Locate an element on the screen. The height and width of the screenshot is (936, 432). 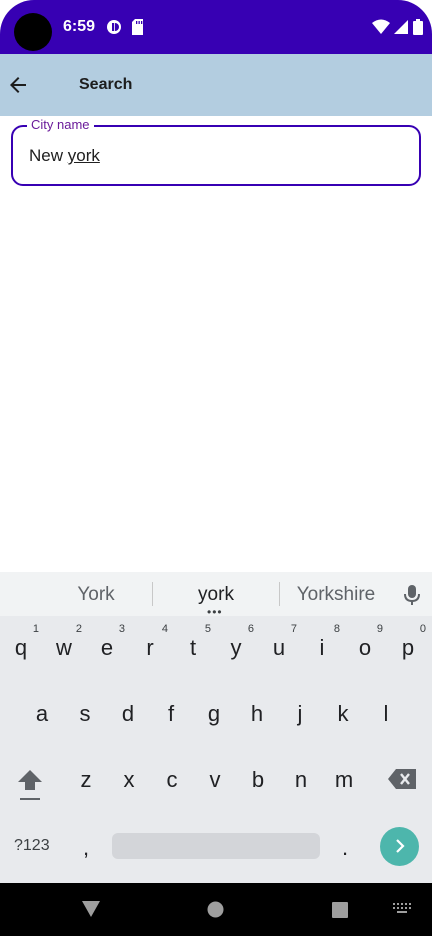
camera-notch is located at coordinates (33, 32).